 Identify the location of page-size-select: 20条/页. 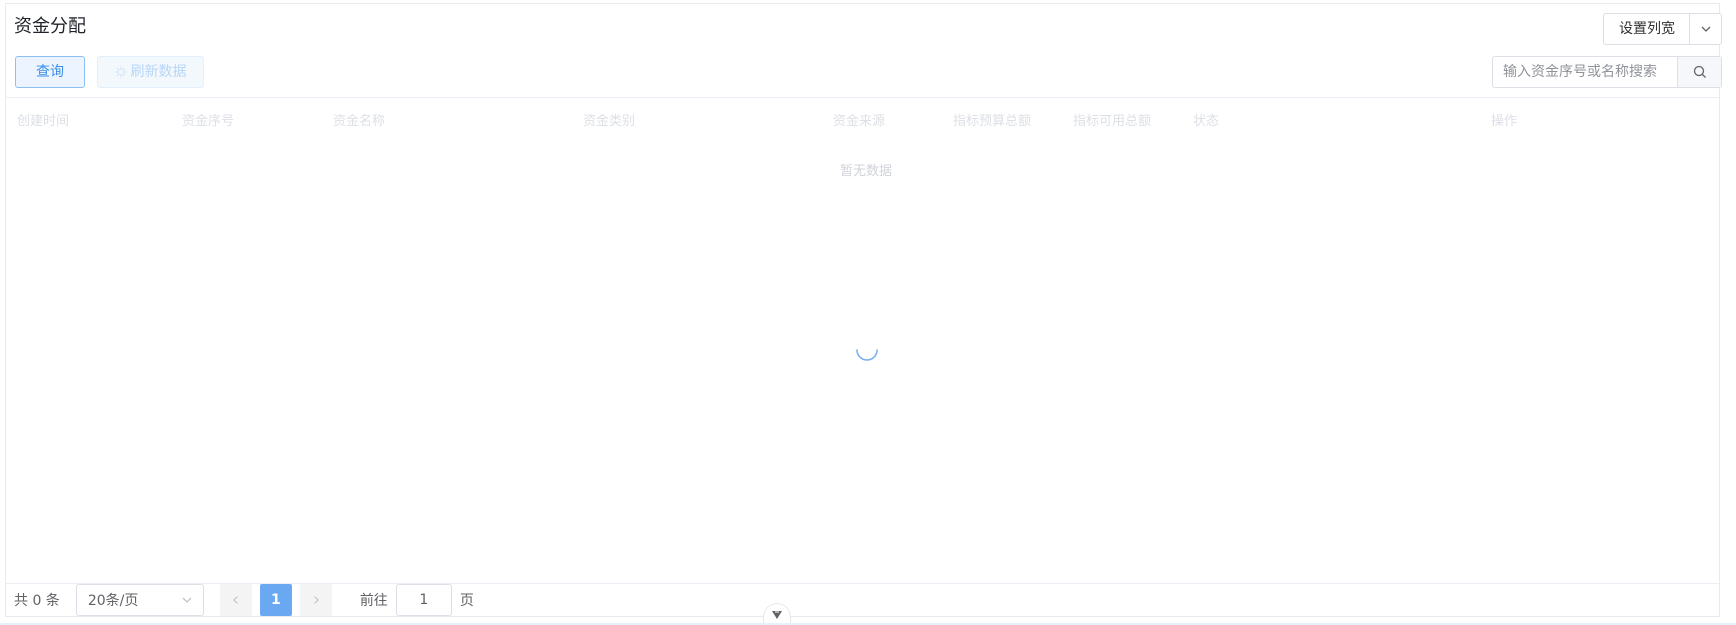
(139, 600).